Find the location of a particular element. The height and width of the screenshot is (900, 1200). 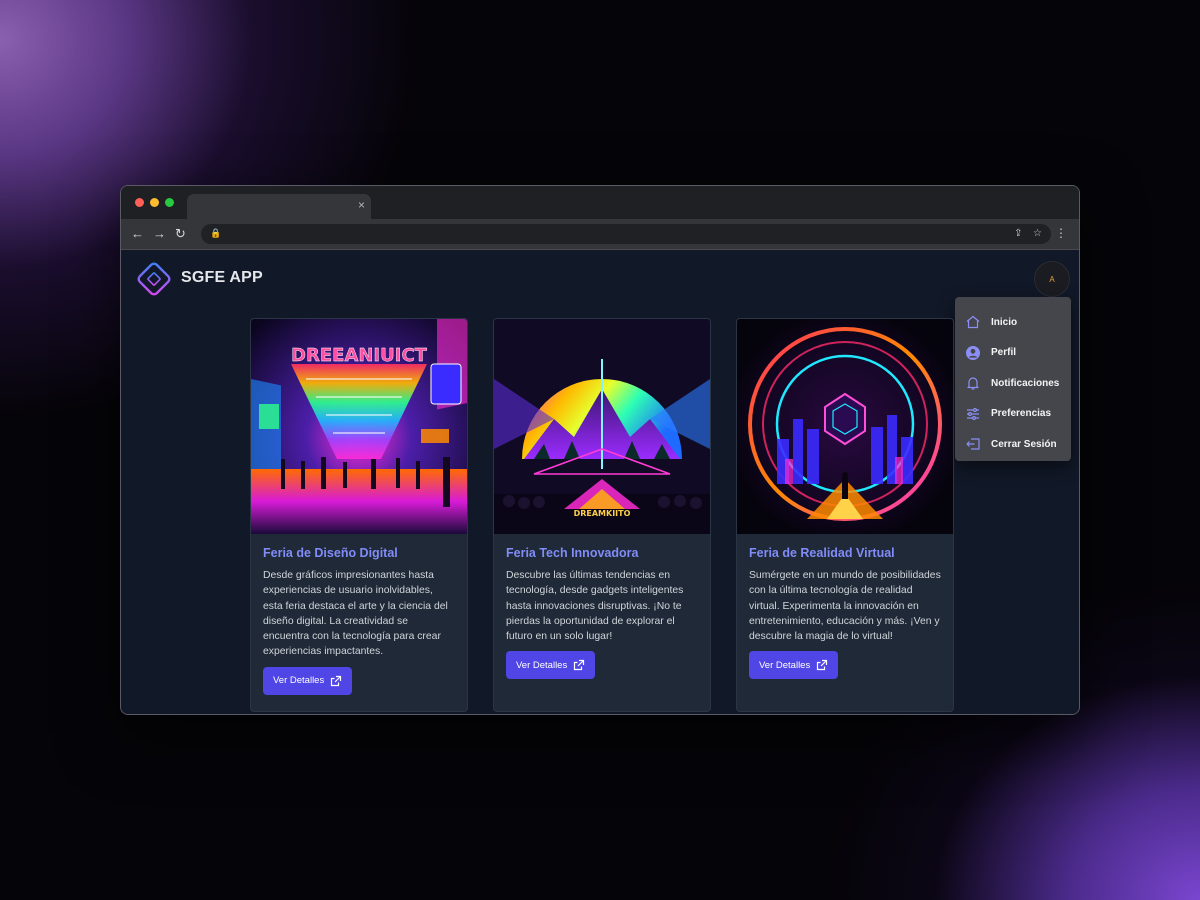

menu-item-perfil: Perfil is located at coordinates (1013, 353).